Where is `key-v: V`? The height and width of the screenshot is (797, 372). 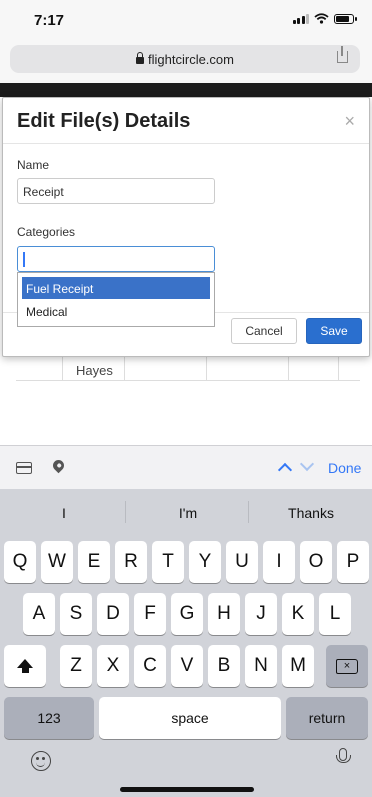
key-v: V is located at coordinates (187, 666).